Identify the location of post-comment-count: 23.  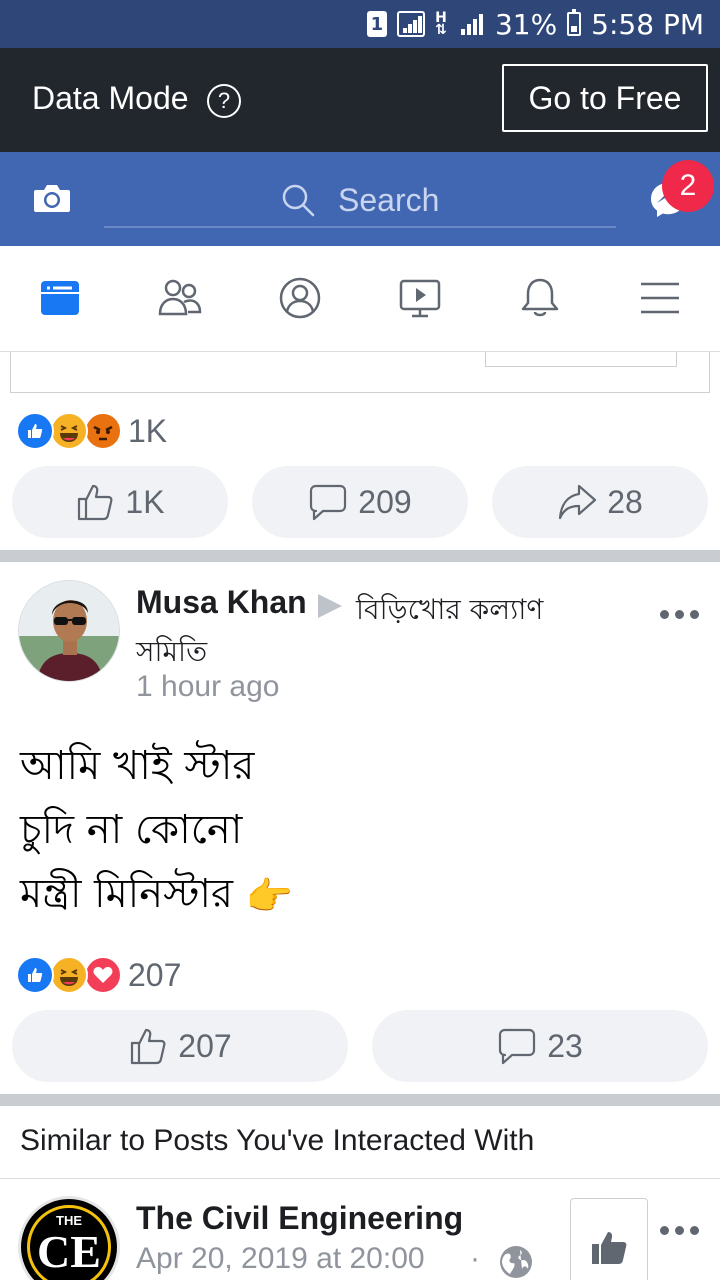
(565, 1045).